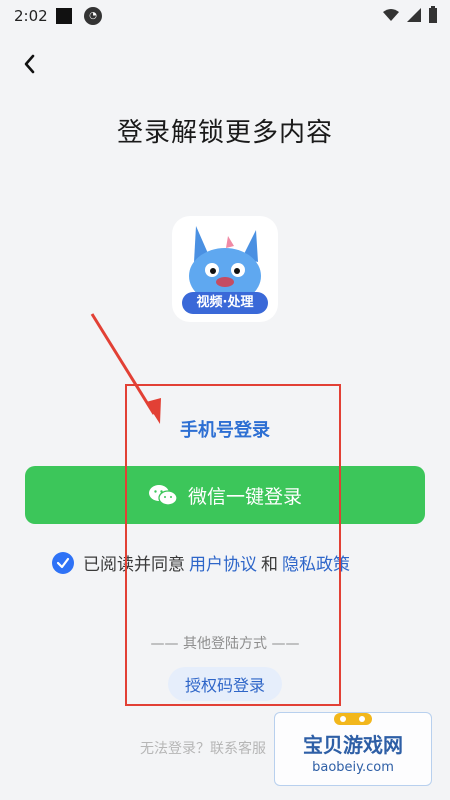  I want to click on annotation-arrow-icon, so click(125, 368).